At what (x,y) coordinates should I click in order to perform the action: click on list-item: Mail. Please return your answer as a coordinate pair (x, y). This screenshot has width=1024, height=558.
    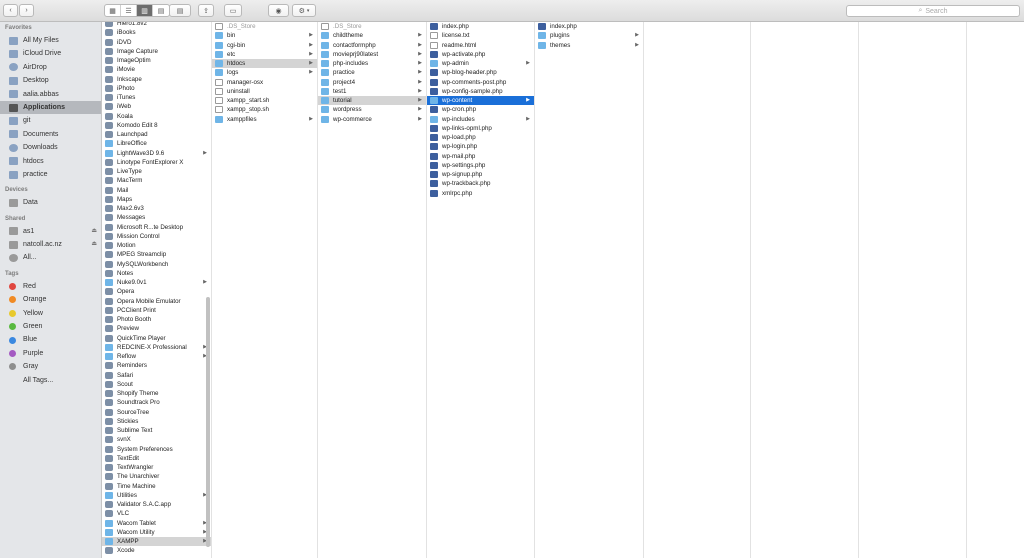
    Looking at the image, I should click on (156, 190).